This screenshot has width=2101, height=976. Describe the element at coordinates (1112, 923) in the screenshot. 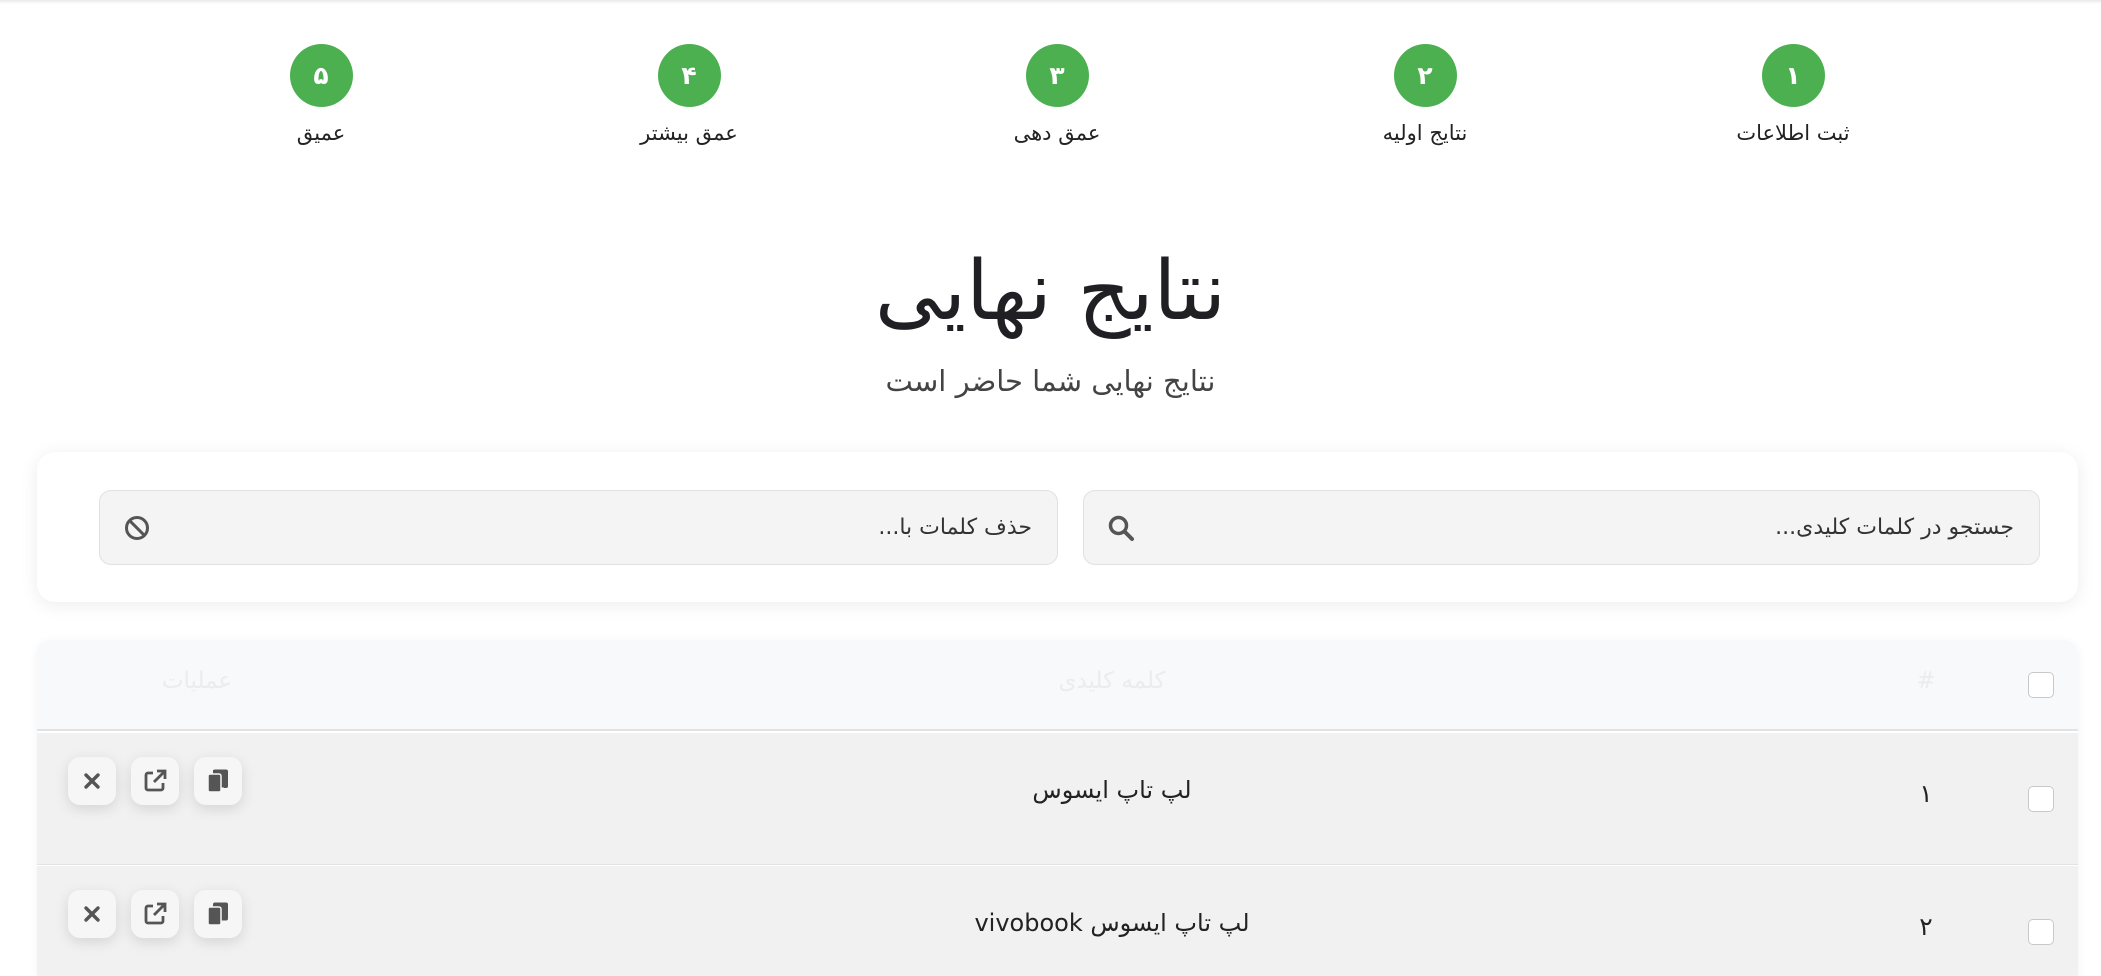

I see `row-keyword: لپ تاپ ایسوس vivobook` at that location.